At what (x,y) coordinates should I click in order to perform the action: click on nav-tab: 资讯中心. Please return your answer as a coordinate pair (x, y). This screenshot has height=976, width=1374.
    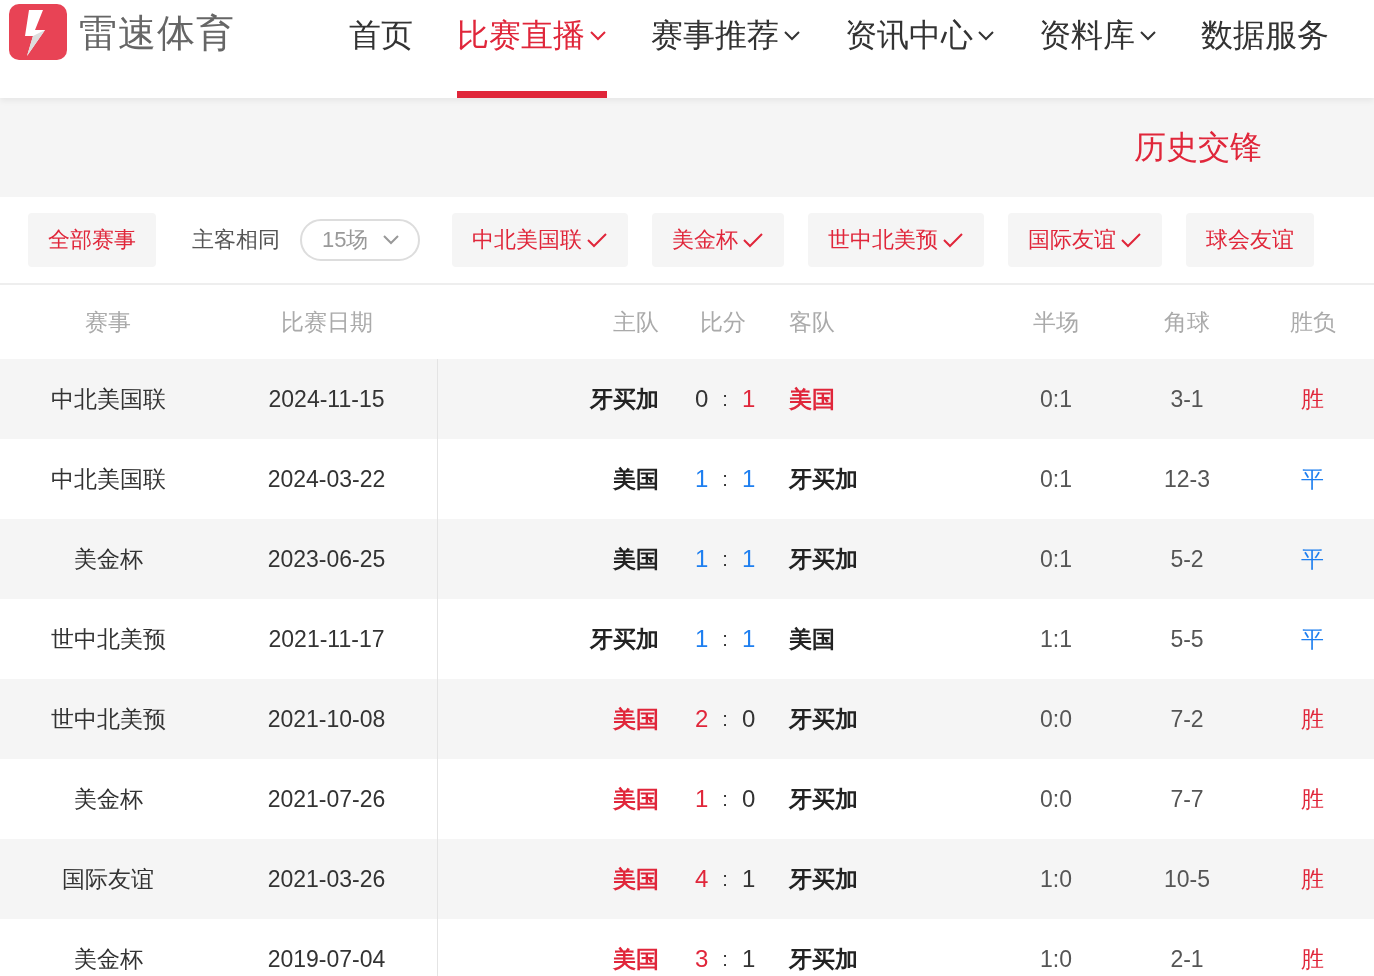
    Looking at the image, I should click on (920, 49).